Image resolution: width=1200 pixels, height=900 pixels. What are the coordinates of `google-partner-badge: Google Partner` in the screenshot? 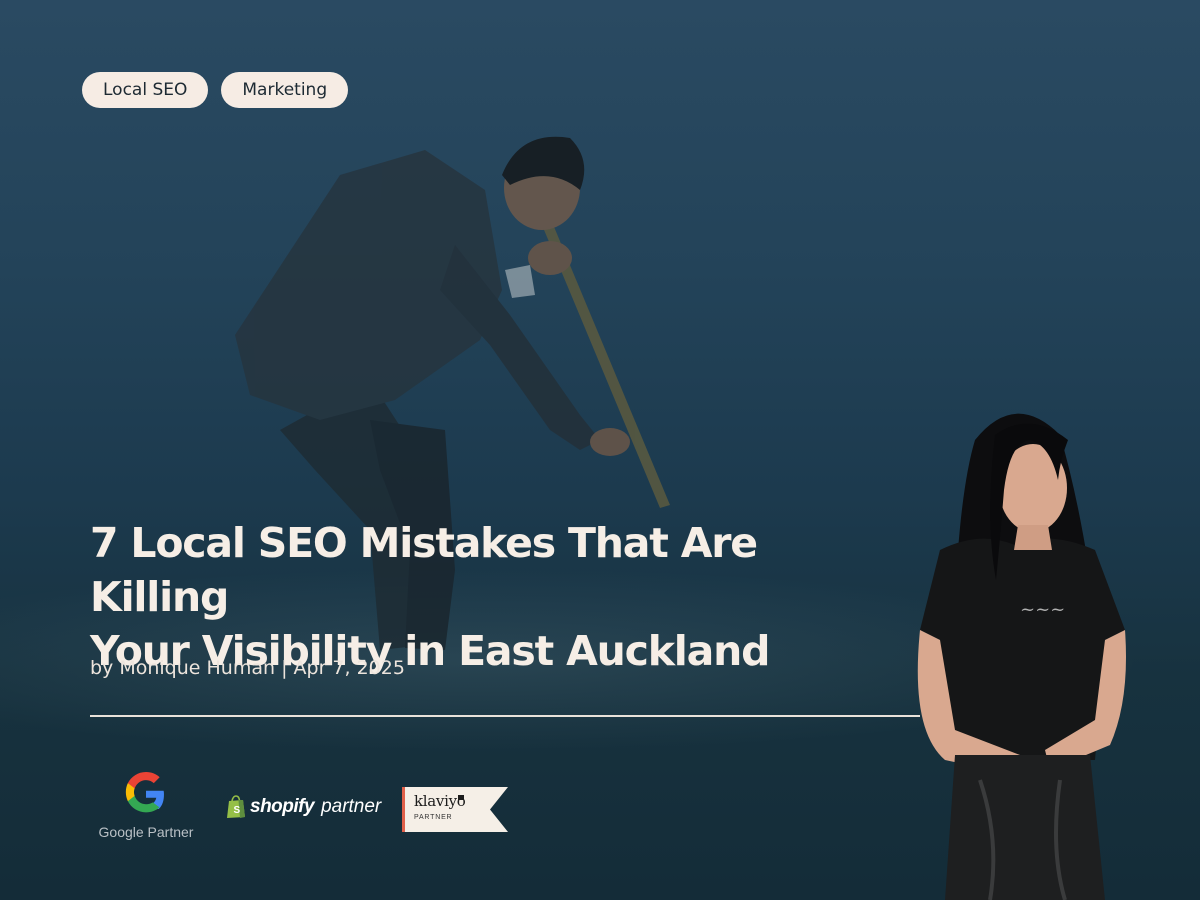 It's located at (146, 806).